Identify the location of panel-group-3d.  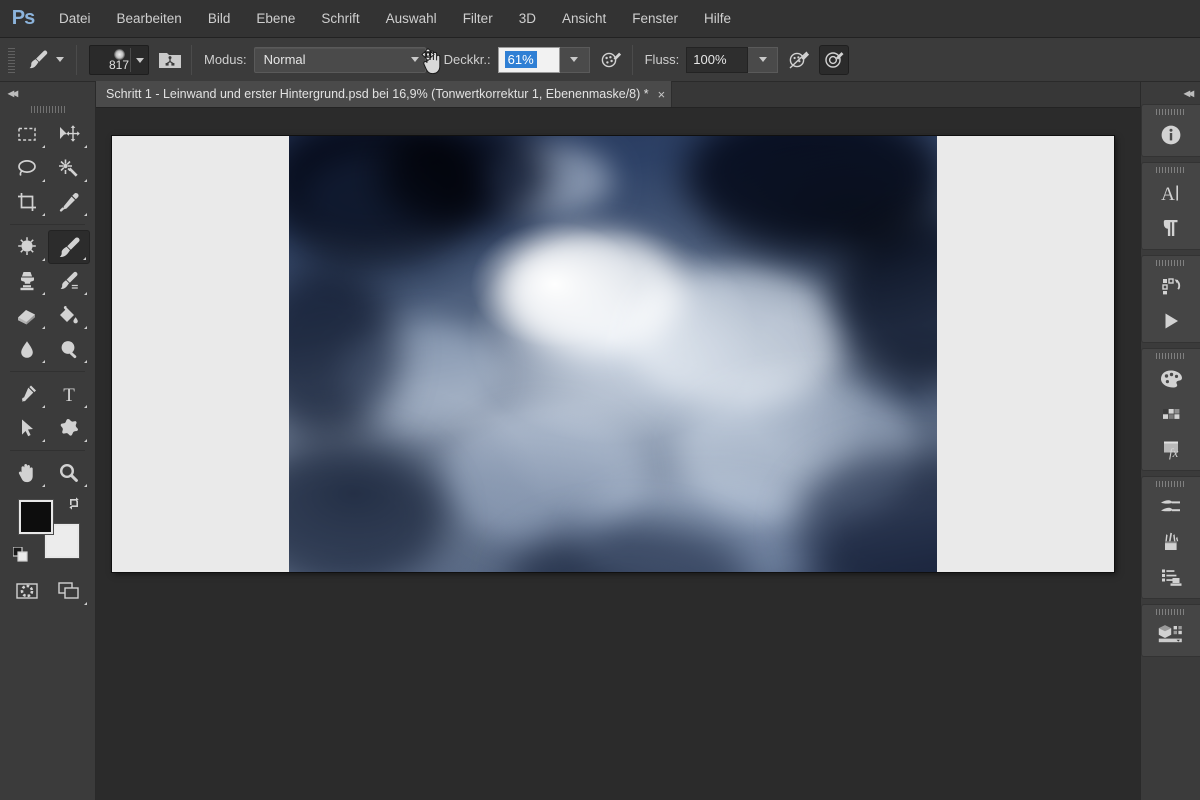
(1170, 630).